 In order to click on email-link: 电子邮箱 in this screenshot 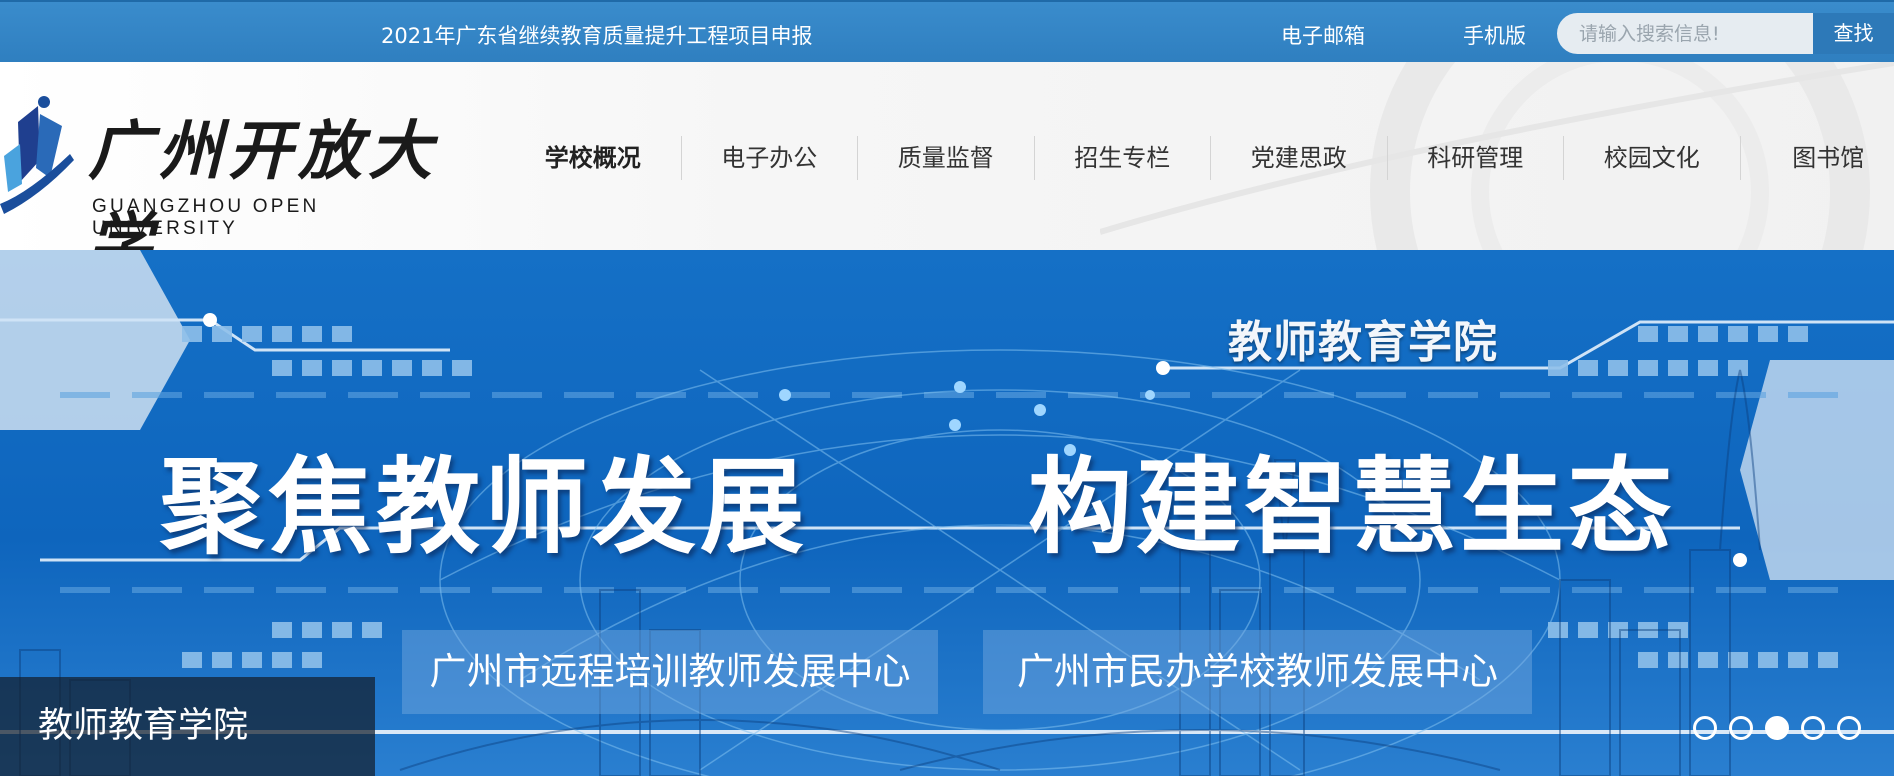, I will do `click(1323, 35)`.